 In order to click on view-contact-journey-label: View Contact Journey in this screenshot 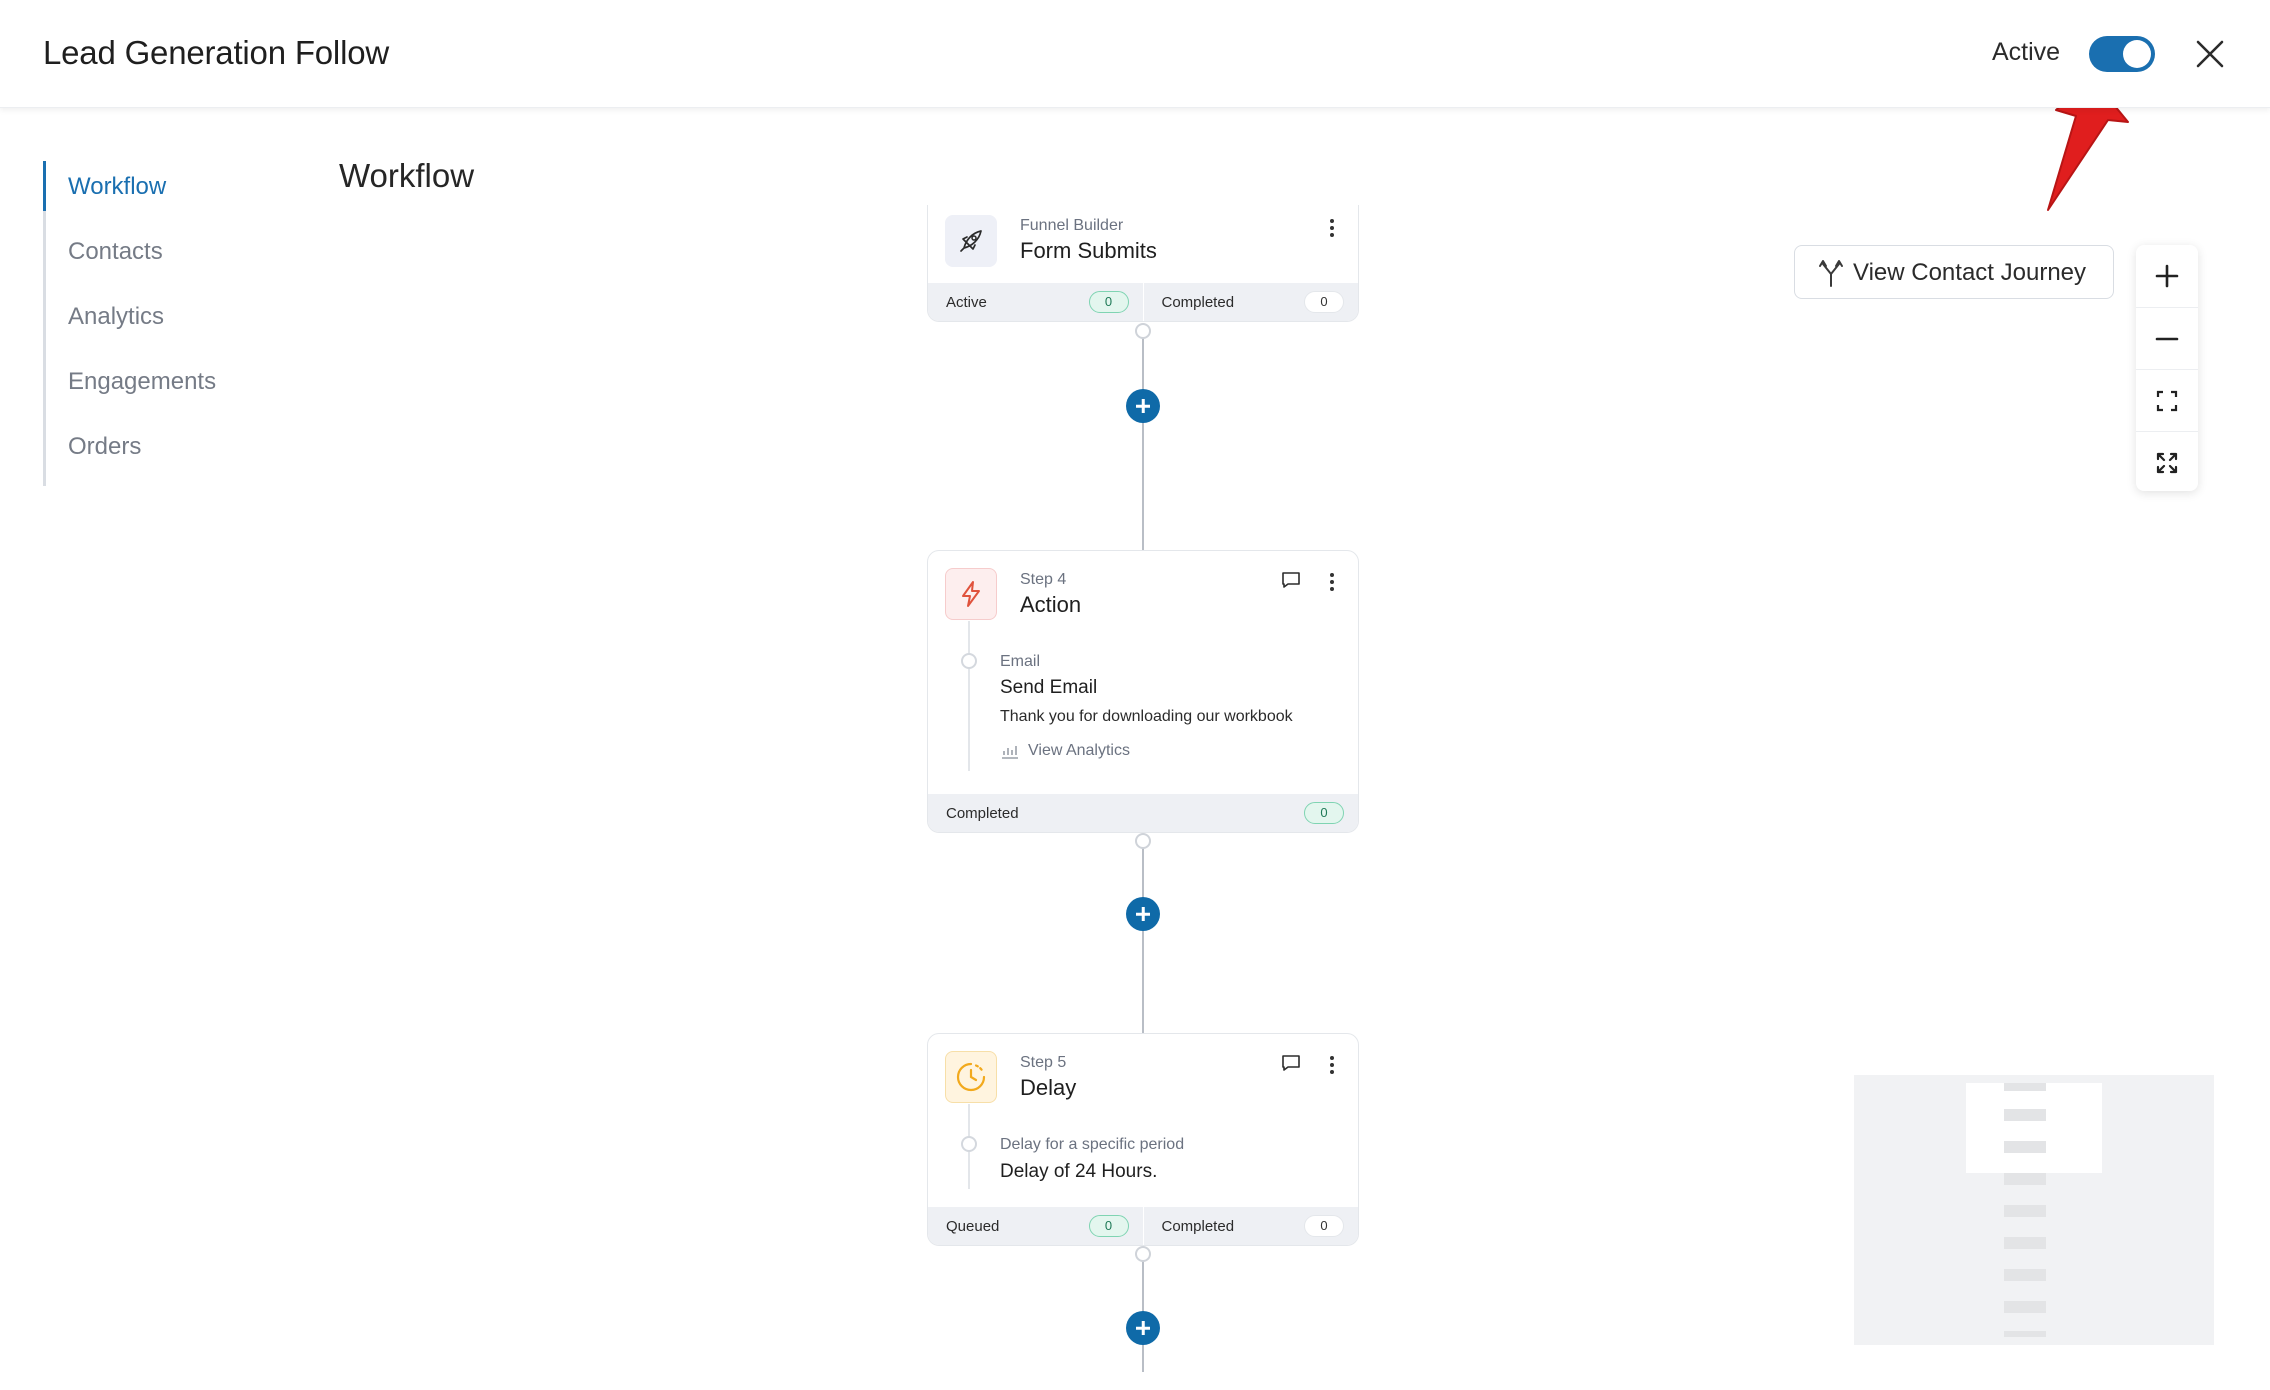, I will do `click(1970, 272)`.